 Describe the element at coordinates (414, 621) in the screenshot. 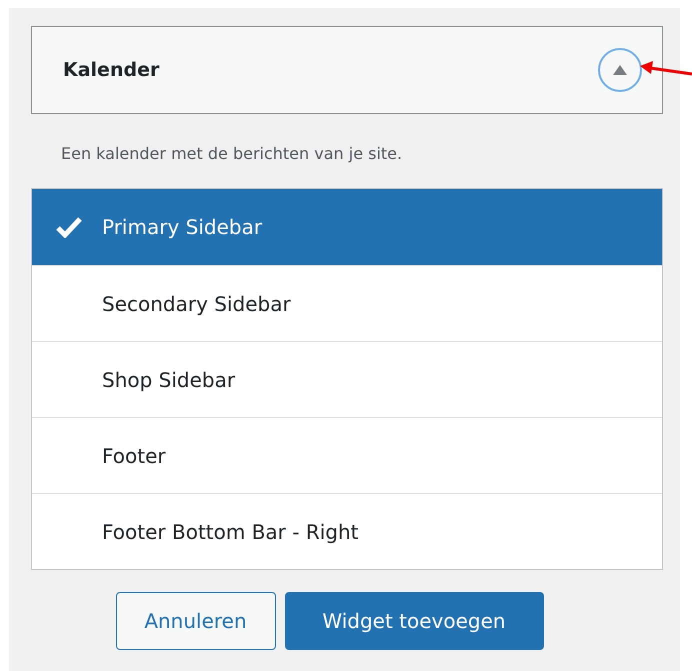

I see `add-widget-button: Widget toevoegen` at that location.